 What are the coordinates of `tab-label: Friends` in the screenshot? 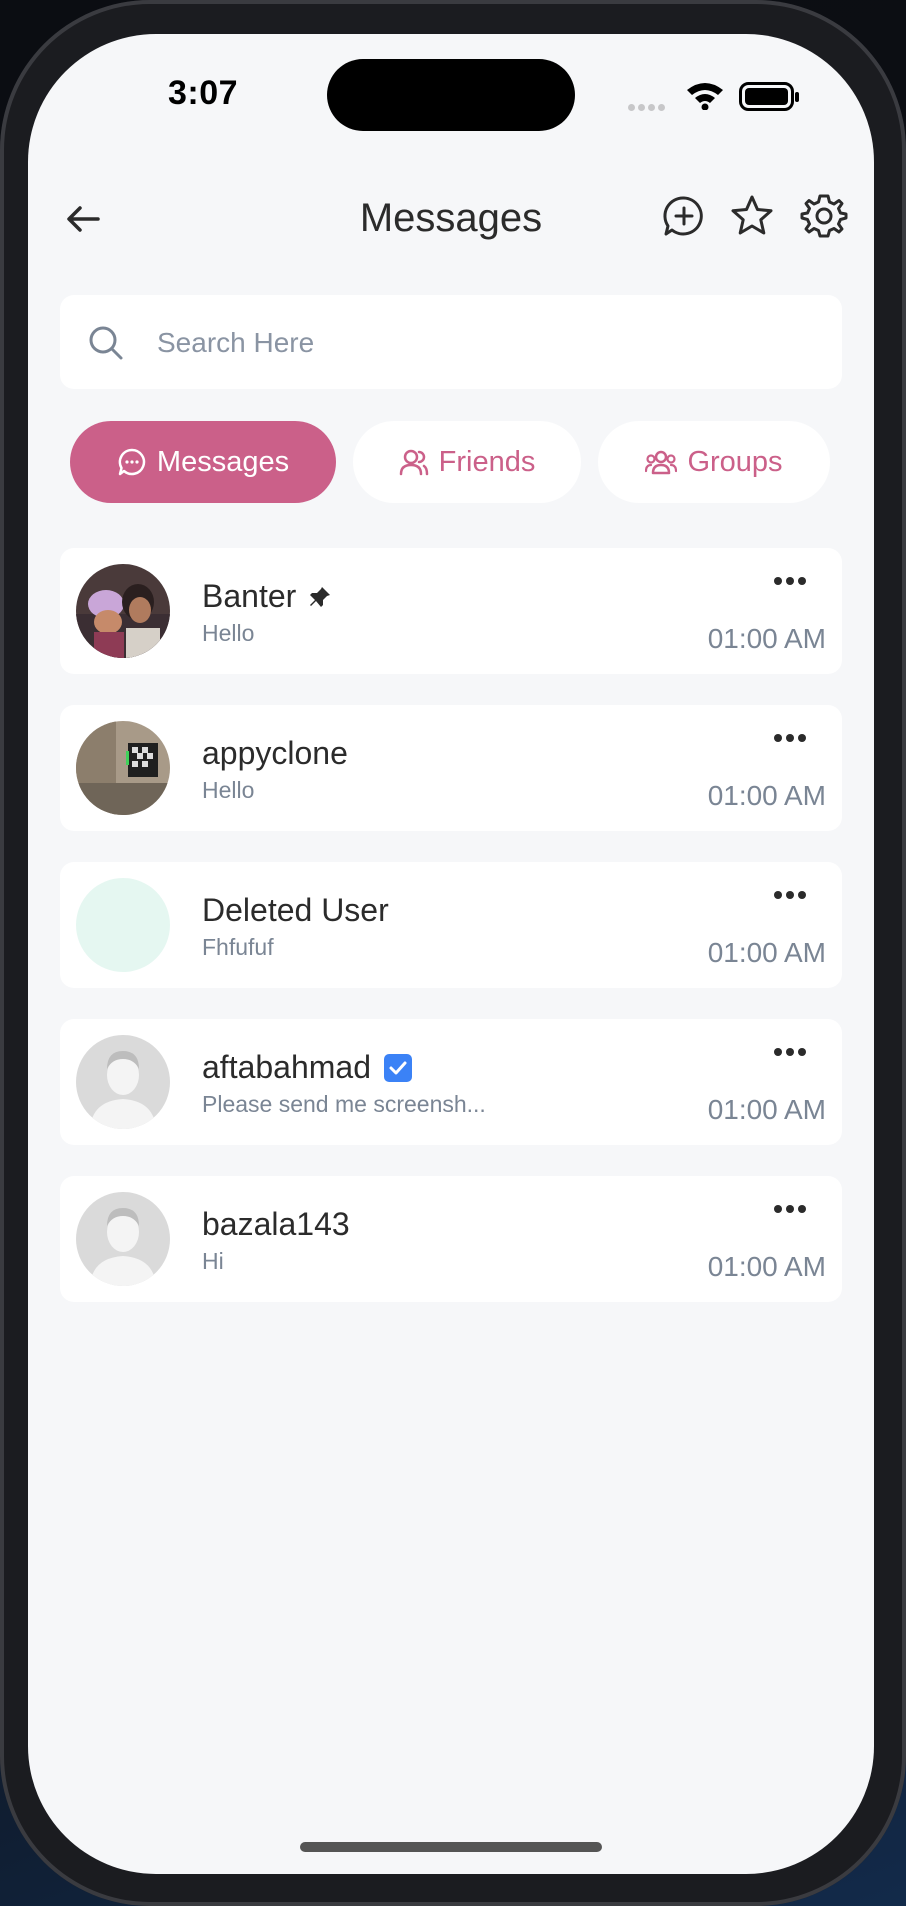 It's located at (487, 461).